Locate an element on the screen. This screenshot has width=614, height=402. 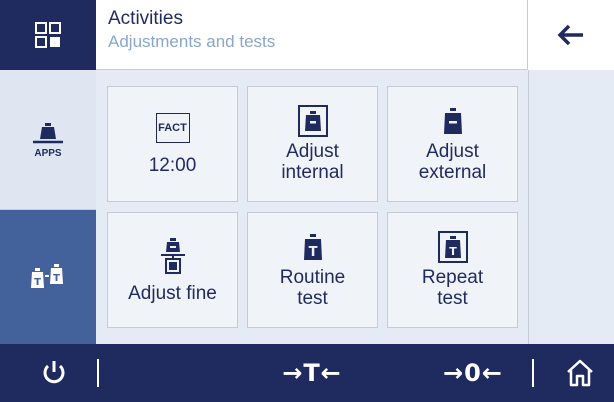
routine-weight-letter: T is located at coordinates (312, 252).